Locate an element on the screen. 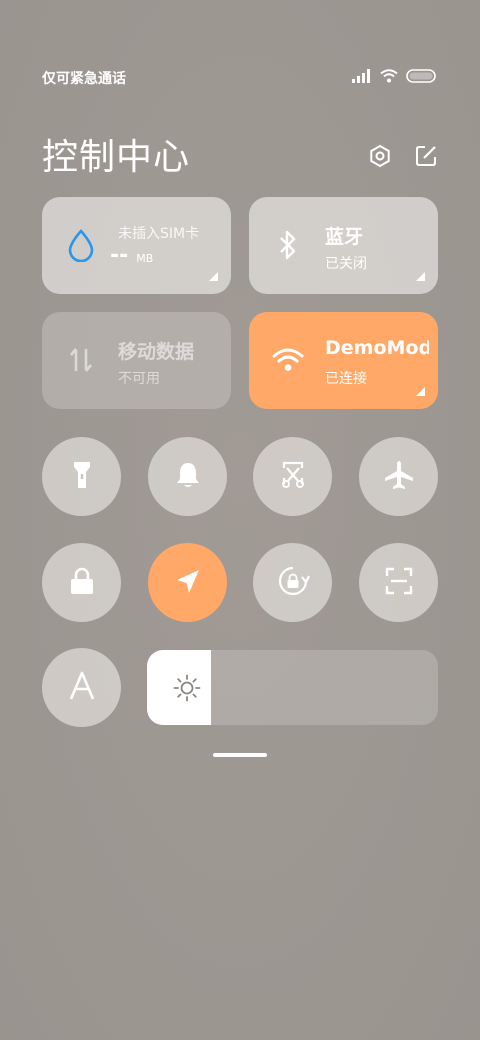 Image resolution: width=480 pixels, height=1040 pixels. flashlight-icon is located at coordinates (82, 477).